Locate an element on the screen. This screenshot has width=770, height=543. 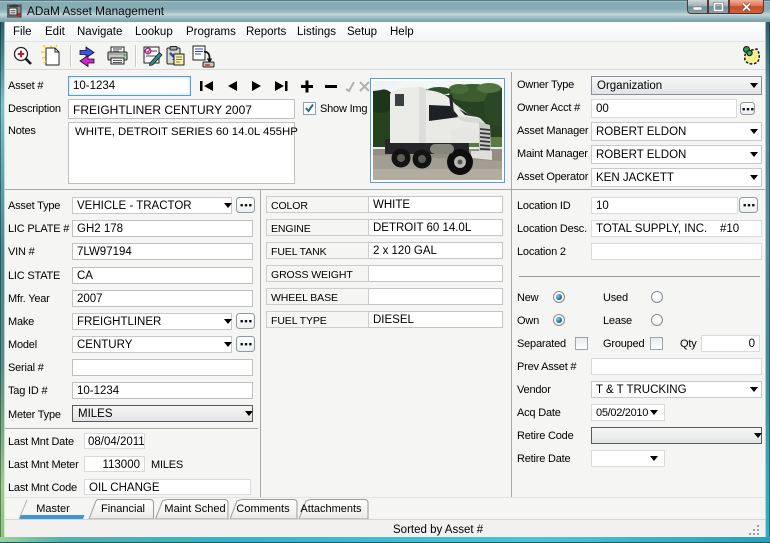
svg-text: Attachments is located at coordinates (331, 509).